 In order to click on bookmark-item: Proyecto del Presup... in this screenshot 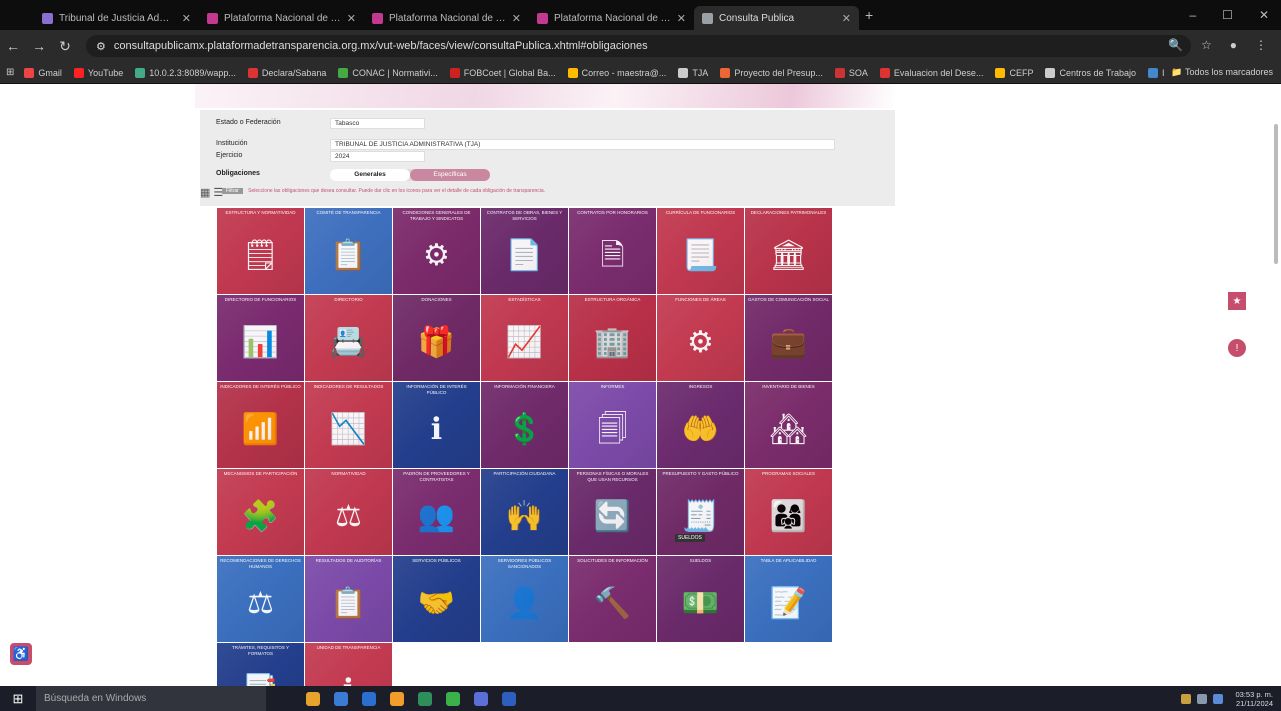, I will do `click(771, 72)`.